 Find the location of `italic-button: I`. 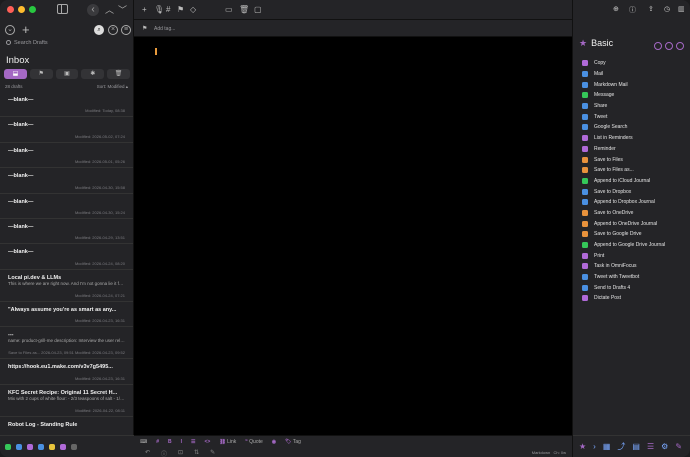

italic-button: I is located at coordinates (181, 442).